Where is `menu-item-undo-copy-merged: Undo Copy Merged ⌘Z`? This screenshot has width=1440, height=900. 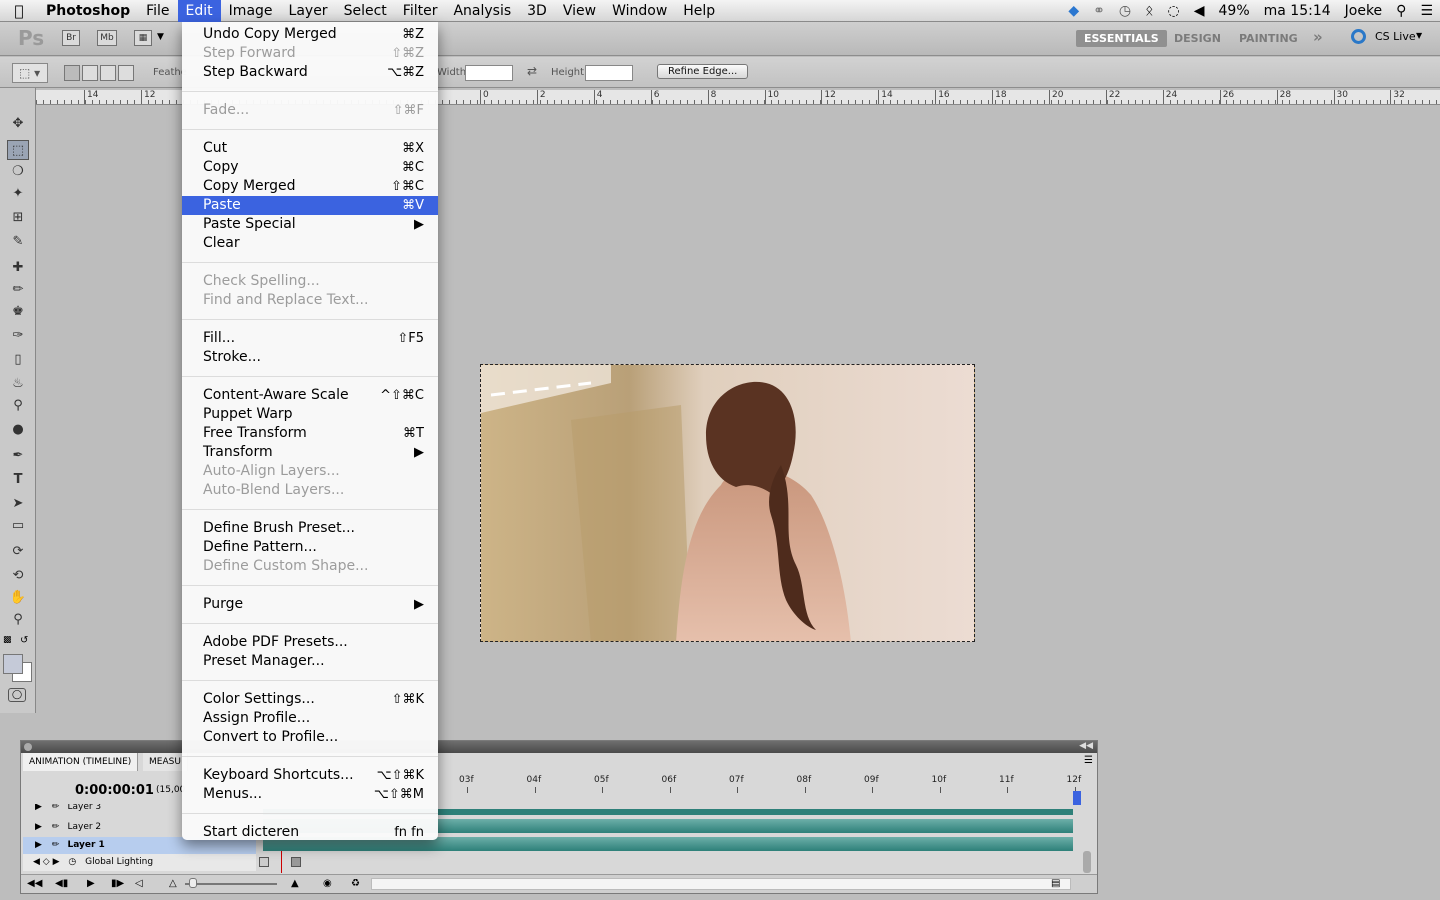
menu-item-undo-copy-merged: Undo Copy Merged ⌘Z is located at coordinates (310, 34).